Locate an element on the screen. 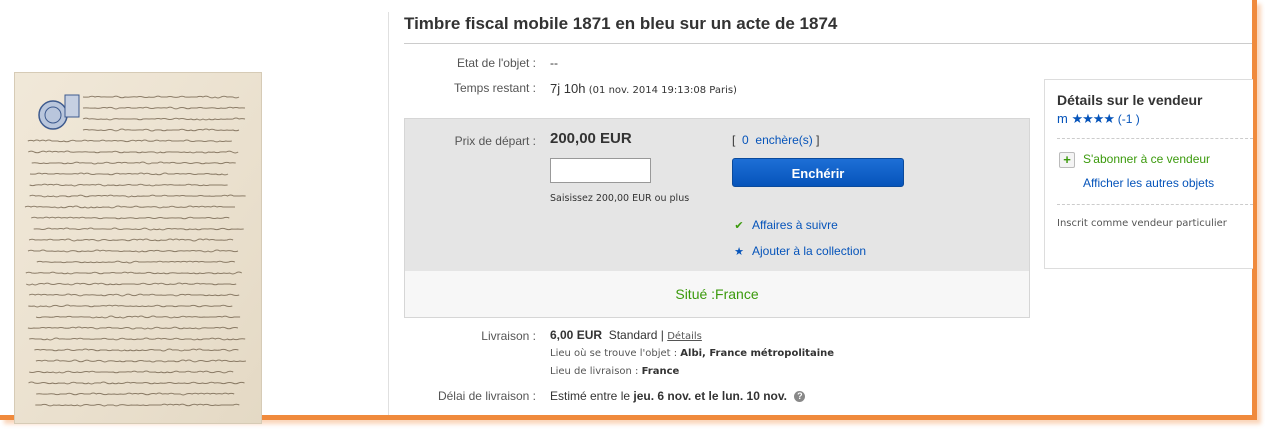 This screenshot has height=429, width=1265. start-price: 200,00 EUR is located at coordinates (591, 138).